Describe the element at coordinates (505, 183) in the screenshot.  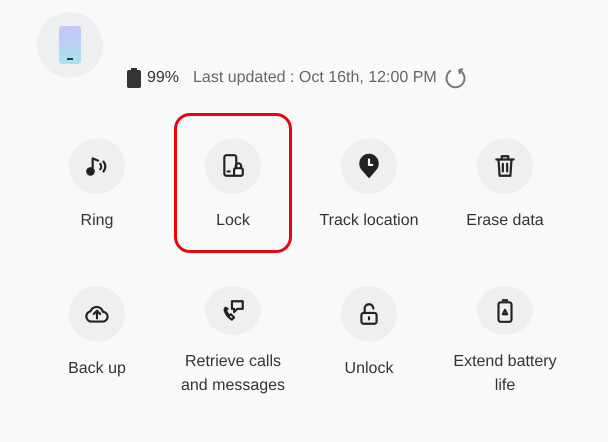
I see `action-button: Erase data` at that location.